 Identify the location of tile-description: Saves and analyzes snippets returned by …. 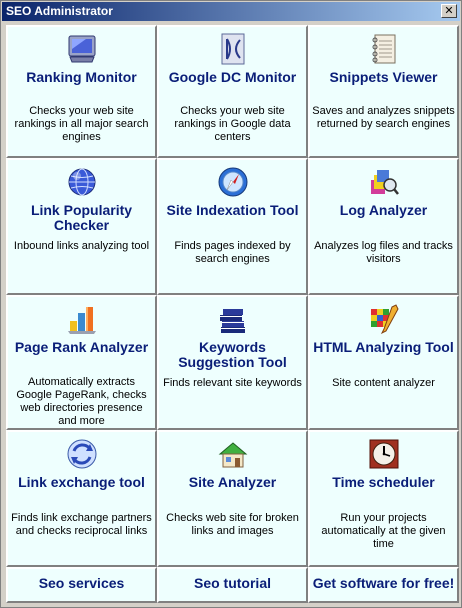
(383, 117).